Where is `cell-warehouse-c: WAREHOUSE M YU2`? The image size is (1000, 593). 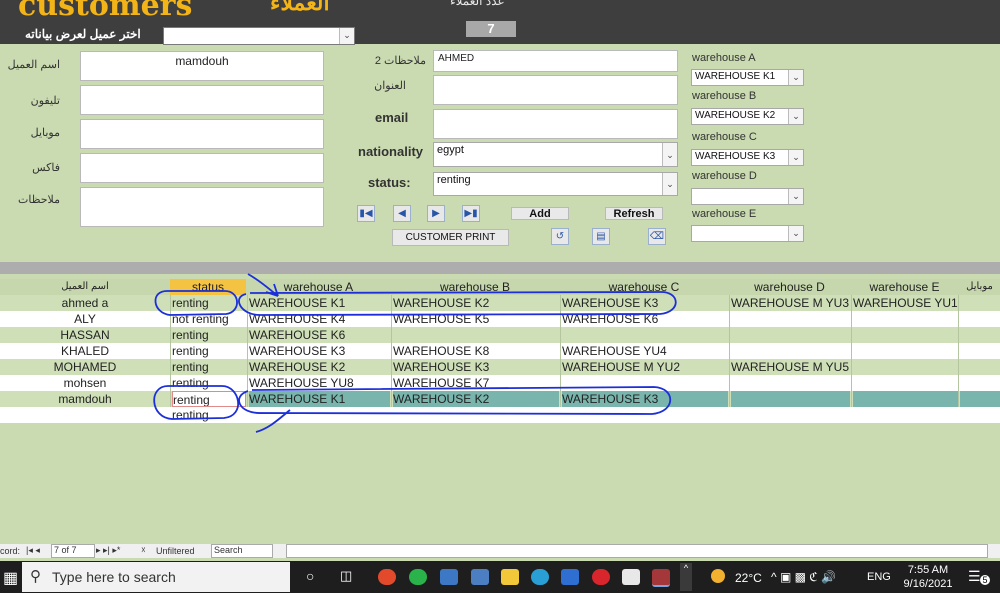 cell-warehouse-c: WAREHOUSE M YU2 is located at coordinates (645, 367).